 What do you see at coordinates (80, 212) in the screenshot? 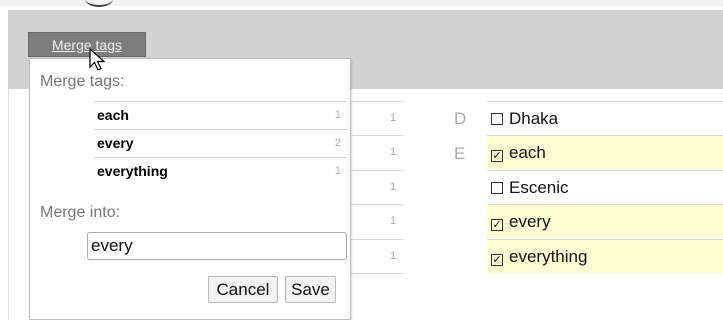
I see `merge-into-label: Merge into:` at bounding box center [80, 212].